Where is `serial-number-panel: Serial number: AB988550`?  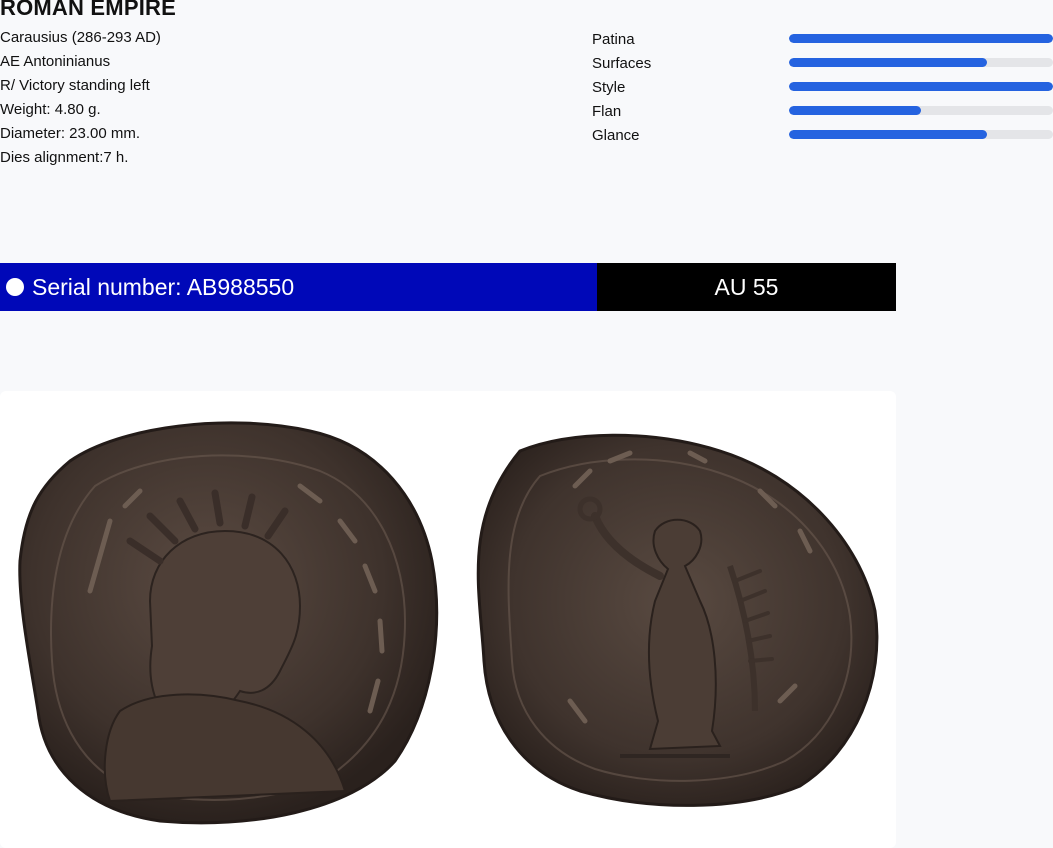 serial-number-panel: Serial number: AB988550 is located at coordinates (298, 287).